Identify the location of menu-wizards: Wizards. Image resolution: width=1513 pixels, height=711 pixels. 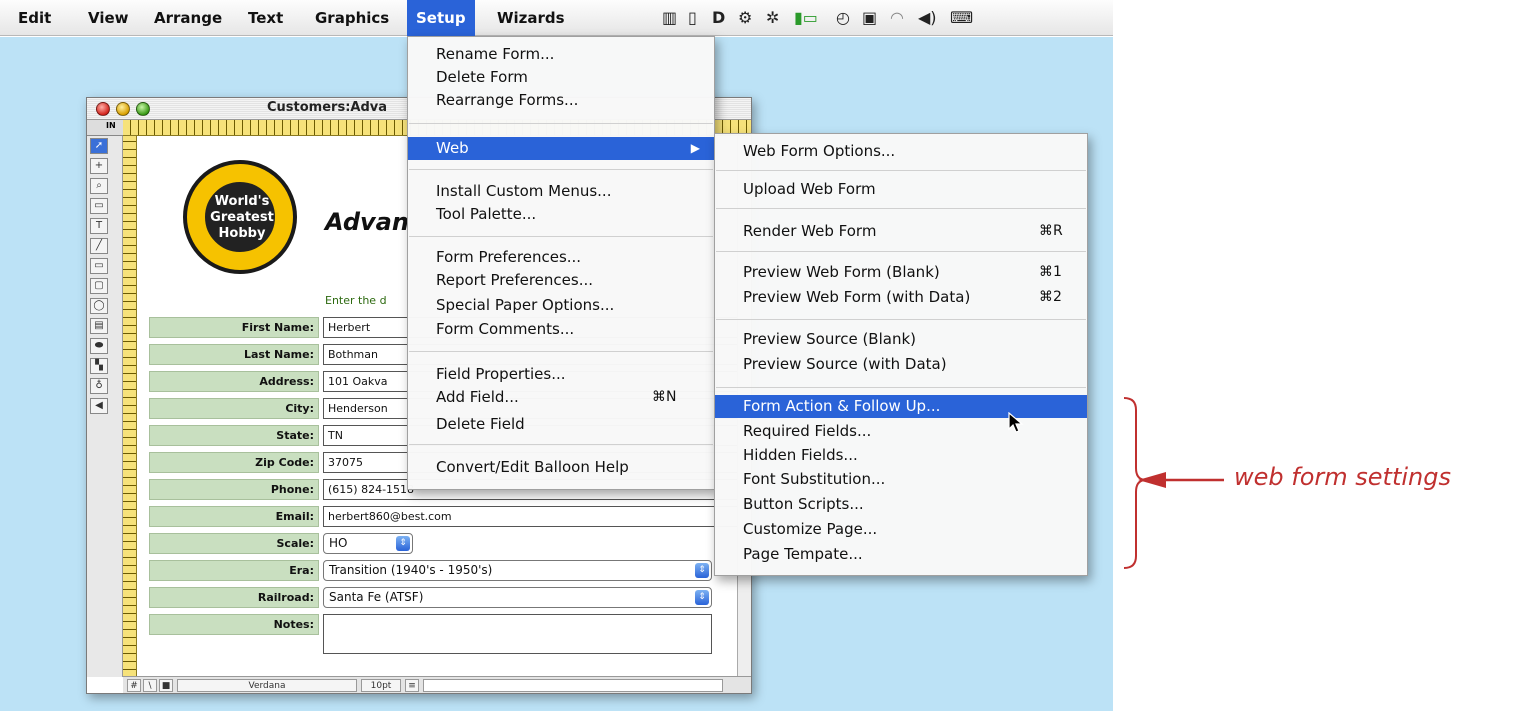
(531, 18).